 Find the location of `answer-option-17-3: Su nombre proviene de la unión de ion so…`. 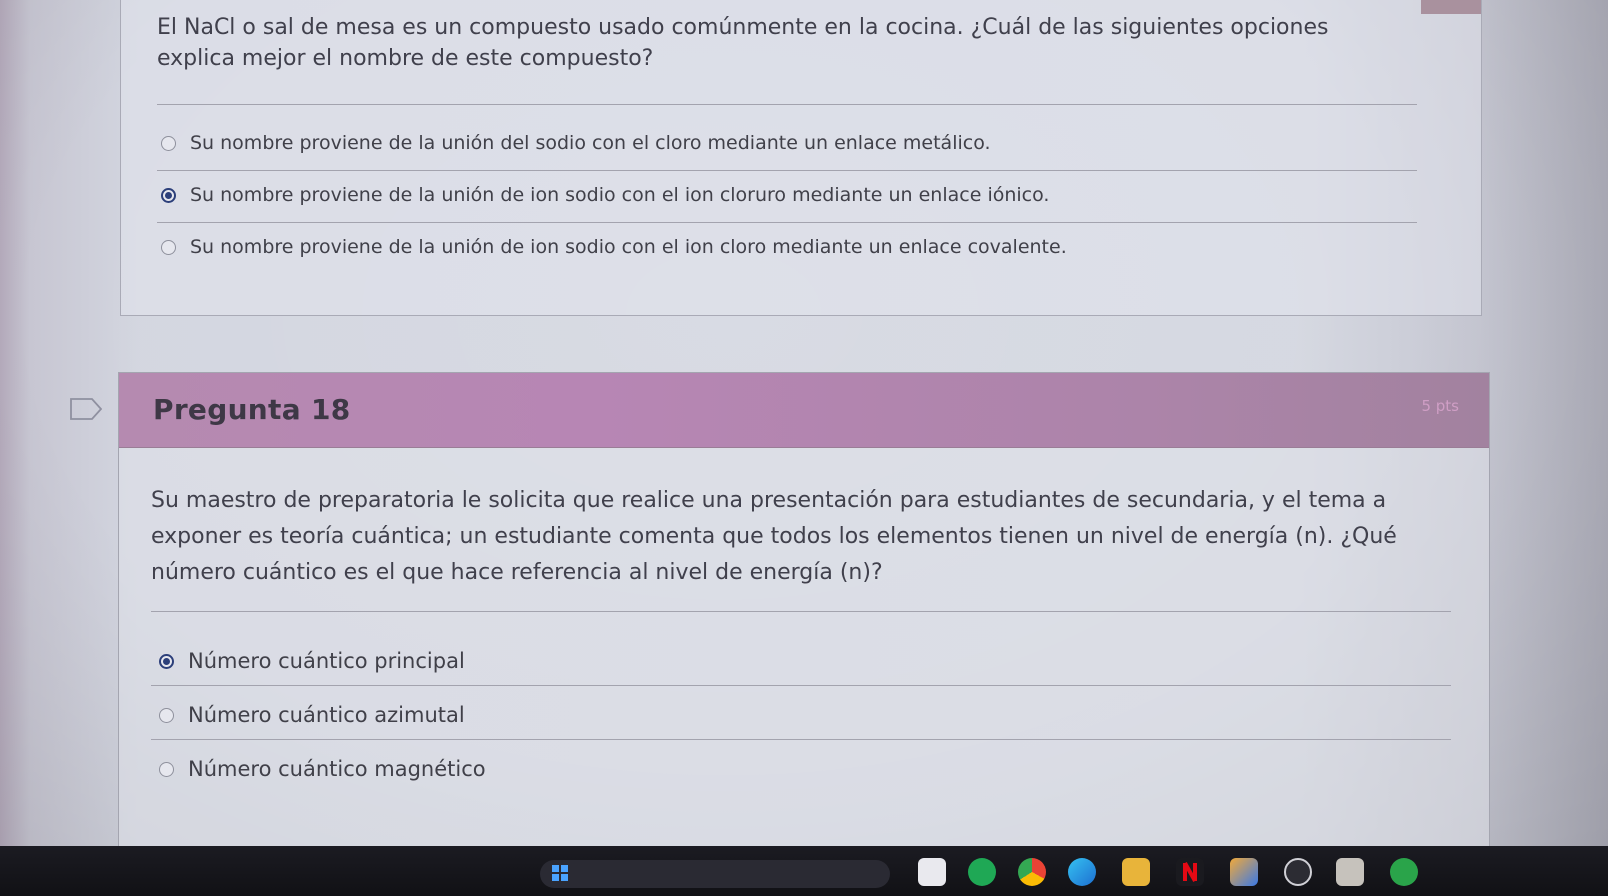

answer-option-17-3: Su nombre proviene de la unión de ion so… is located at coordinates (614, 247).